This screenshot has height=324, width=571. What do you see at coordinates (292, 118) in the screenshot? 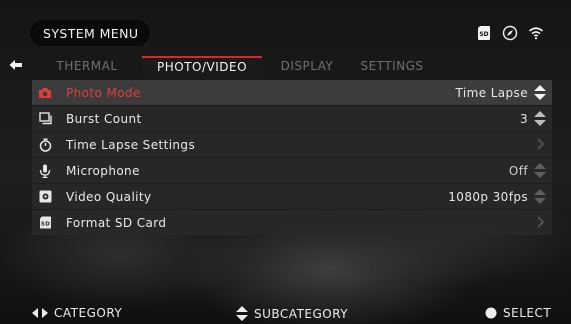
I see `menu-item-burst-count: Burst Count 3` at bounding box center [292, 118].